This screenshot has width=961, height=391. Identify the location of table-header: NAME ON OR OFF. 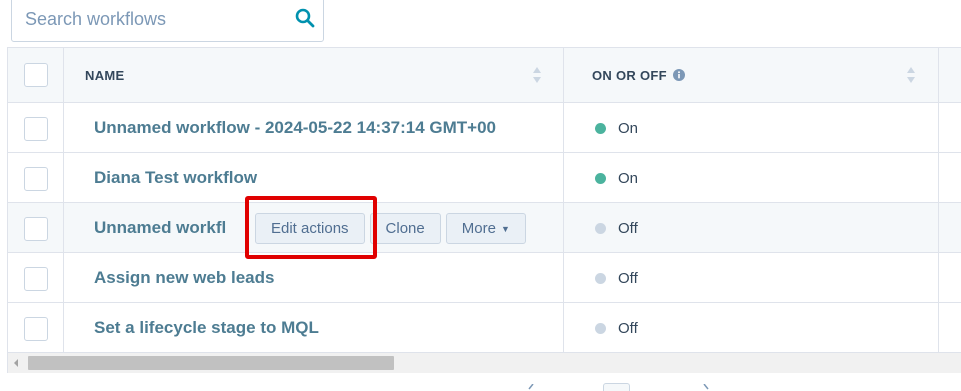
(484, 75).